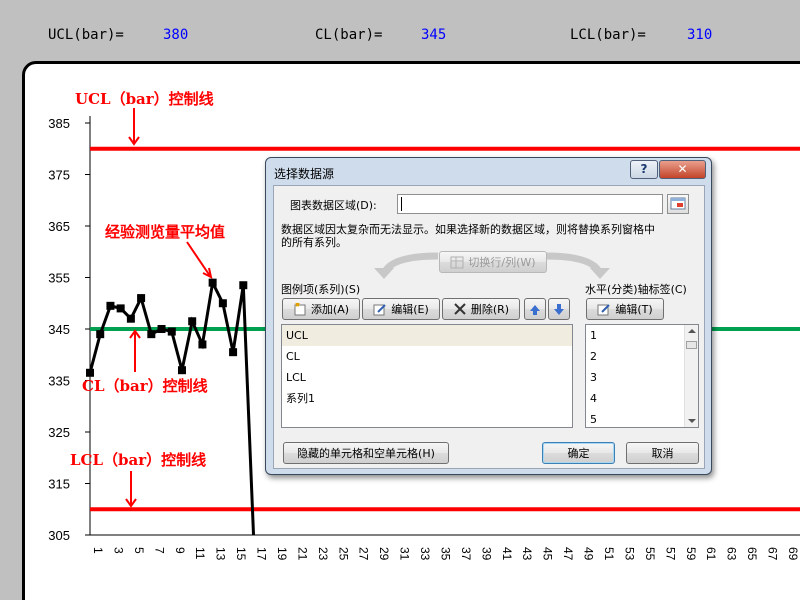 The width and height of the screenshot is (800, 600). Describe the element at coordinates (691, 345) in the screenshot. I see `scroll-thumb` at that location.